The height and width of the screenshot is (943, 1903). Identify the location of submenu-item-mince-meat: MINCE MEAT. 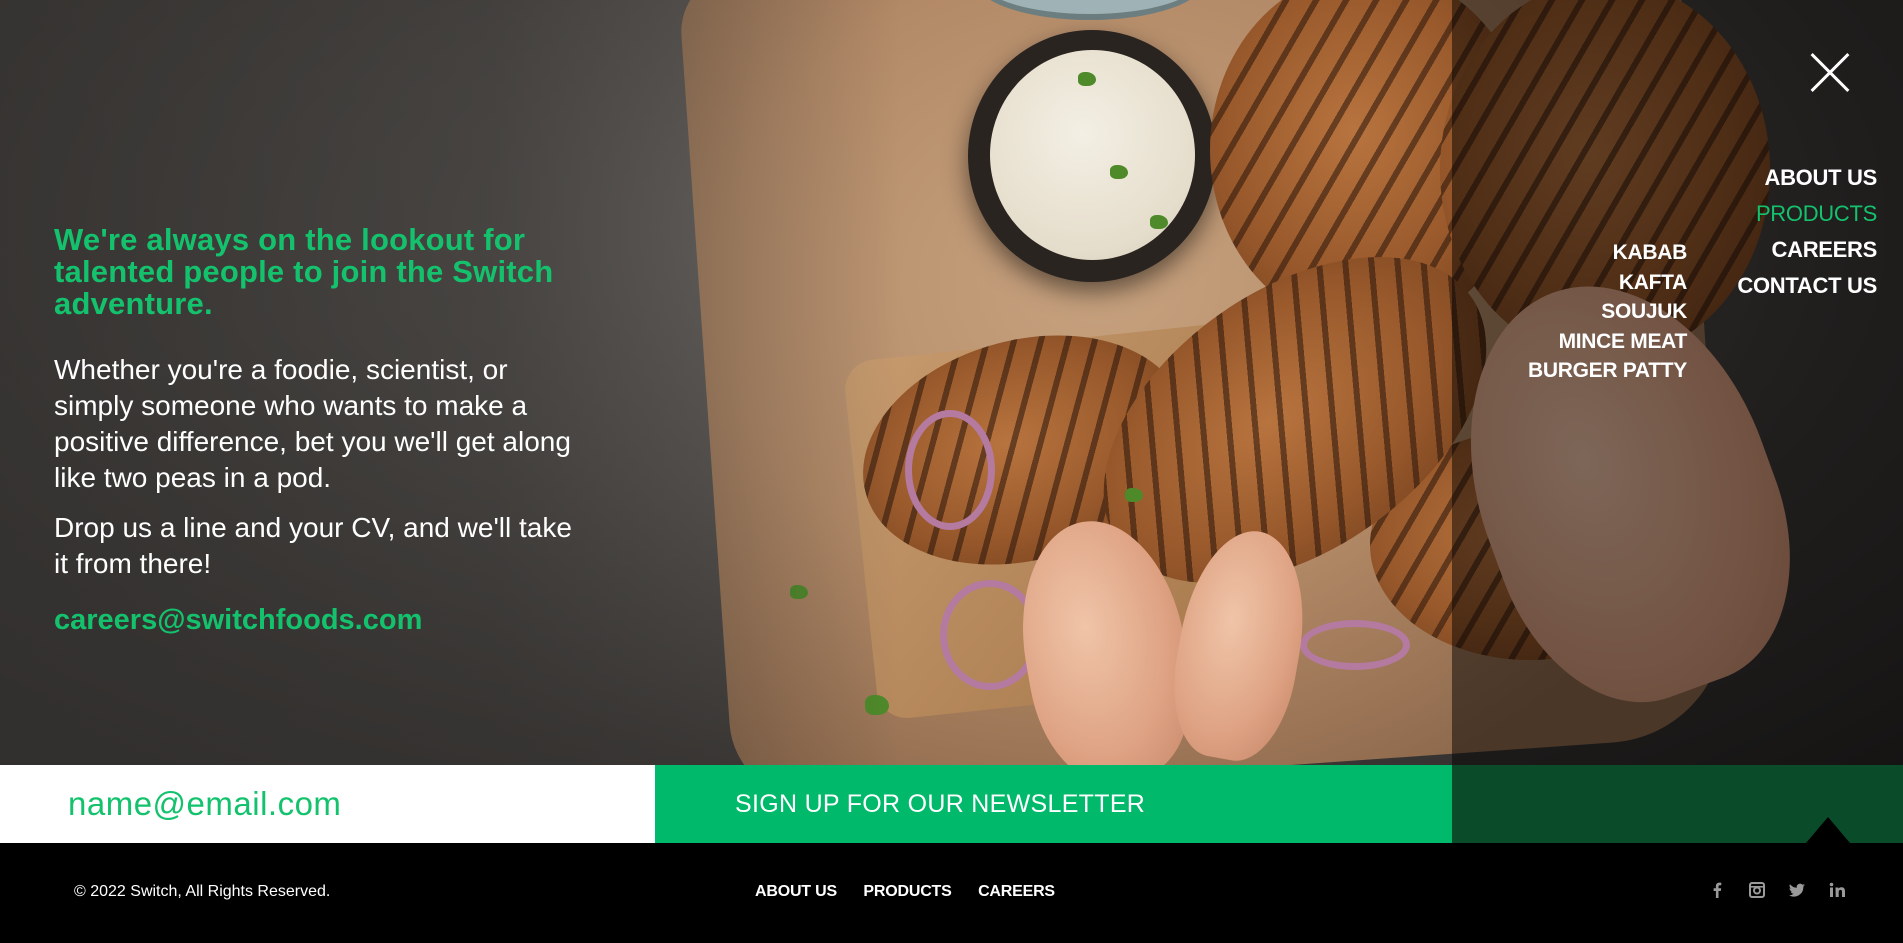
(1608, 342).